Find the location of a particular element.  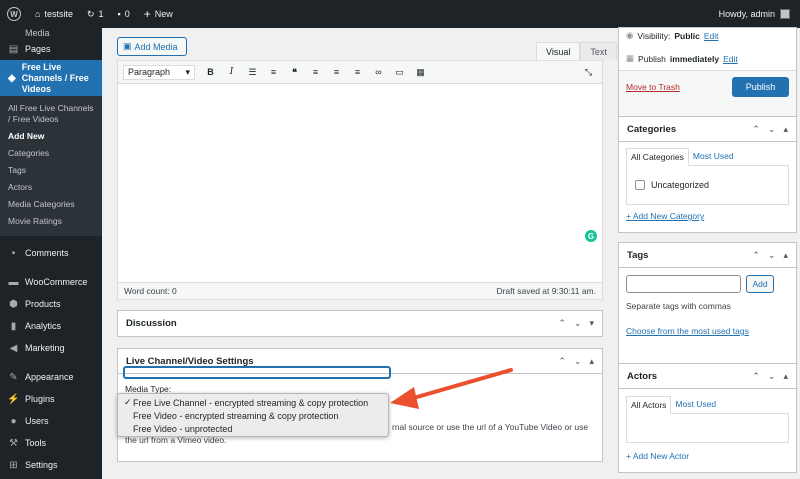

comments-count: 0 is located at coordinates (127, 14).